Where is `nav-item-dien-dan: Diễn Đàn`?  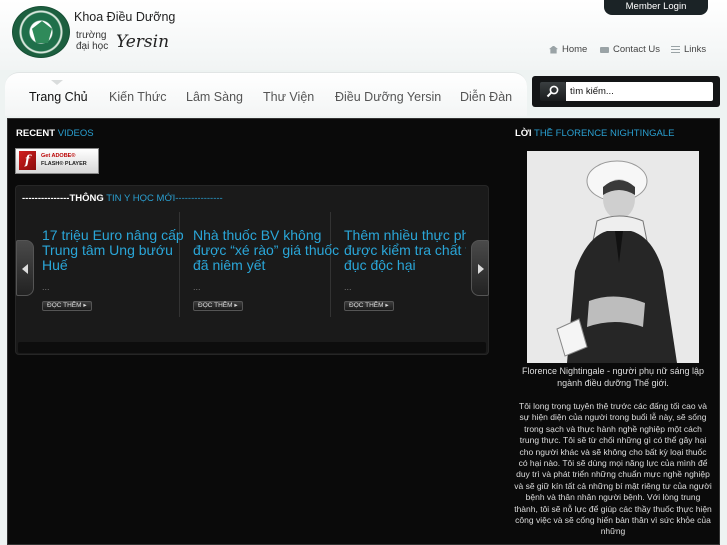 nav-item-dien-dan: Diễn Đàn is located at coordinates (486, 97).